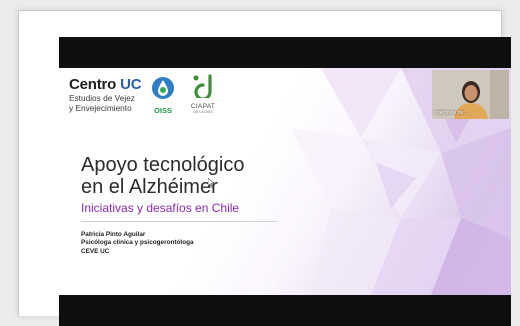 The width and height of the screenshot is (520, 326). What do you see at coordinates (102, 98) in the screenshot?
I see `centro-subtitle-1: Estudios de Vejez` at bounding box center [102, 98].